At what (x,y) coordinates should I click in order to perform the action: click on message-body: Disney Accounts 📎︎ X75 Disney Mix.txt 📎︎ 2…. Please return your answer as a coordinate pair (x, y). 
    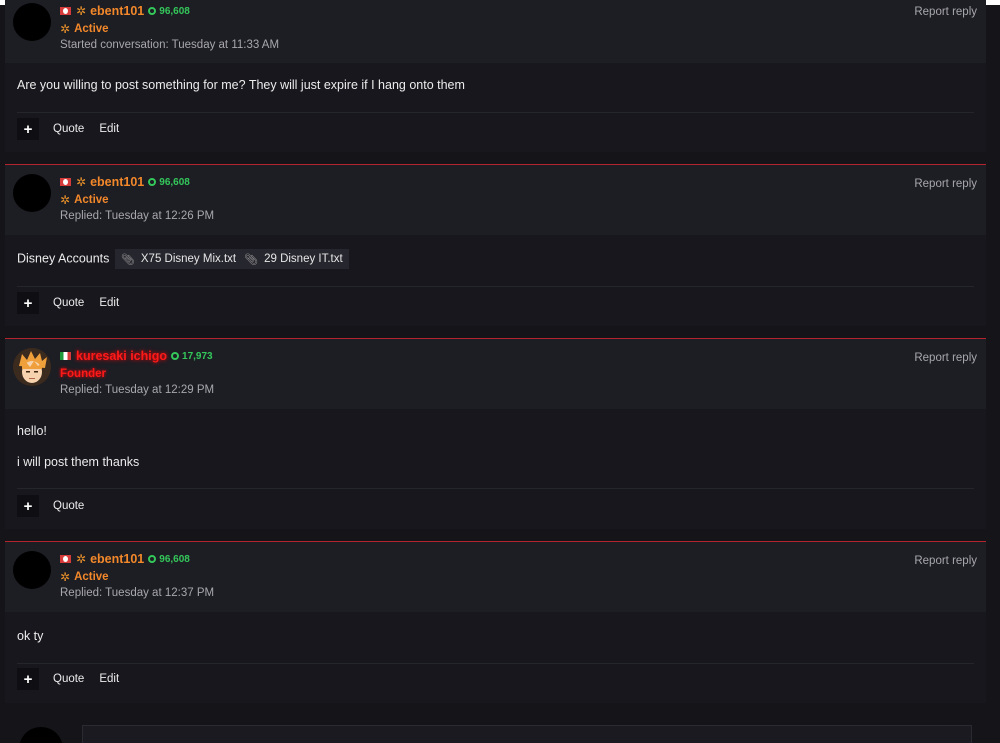
    Looking at the image, I should click on (495, 252).